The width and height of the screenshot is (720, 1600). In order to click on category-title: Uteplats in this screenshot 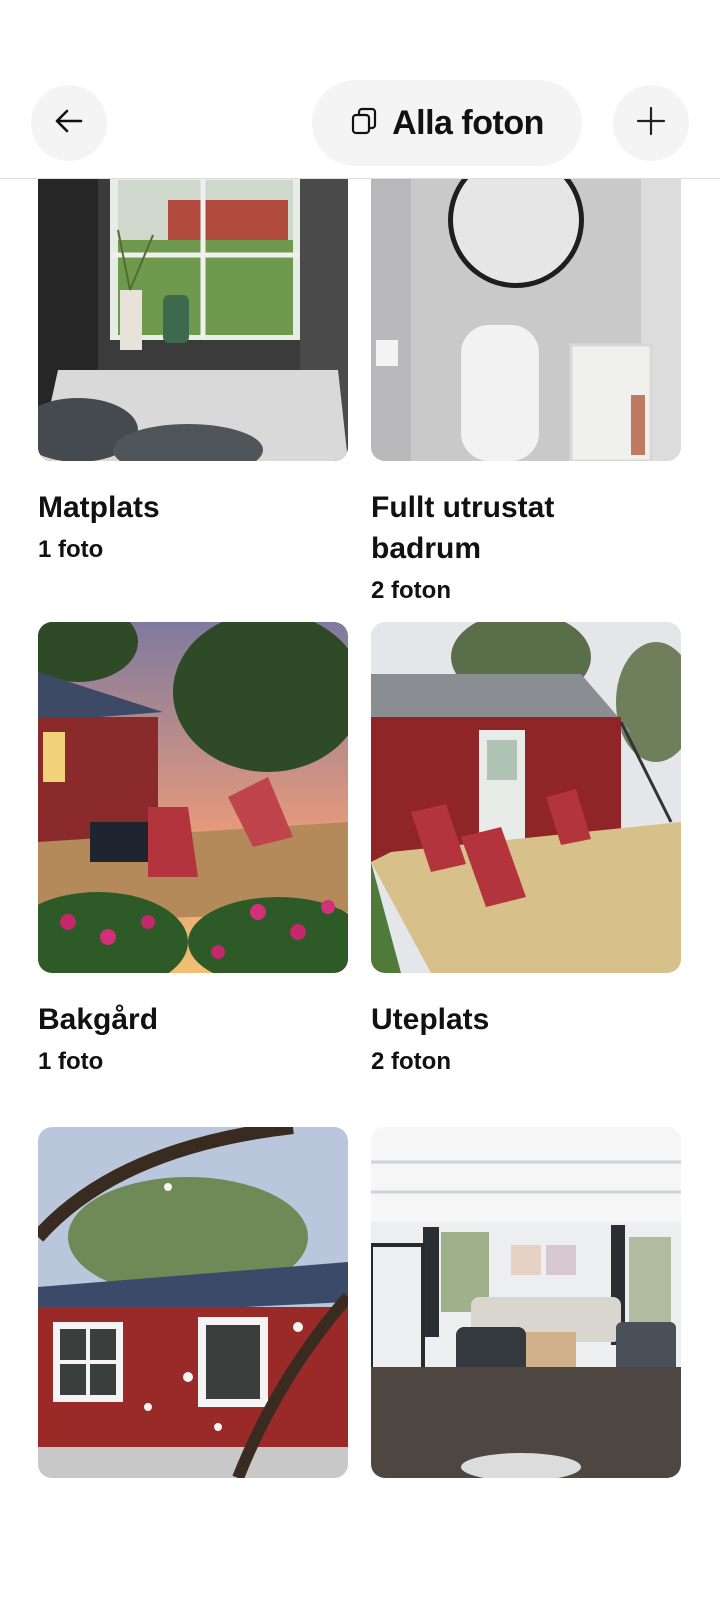, I will do `click(430, 1019)`.